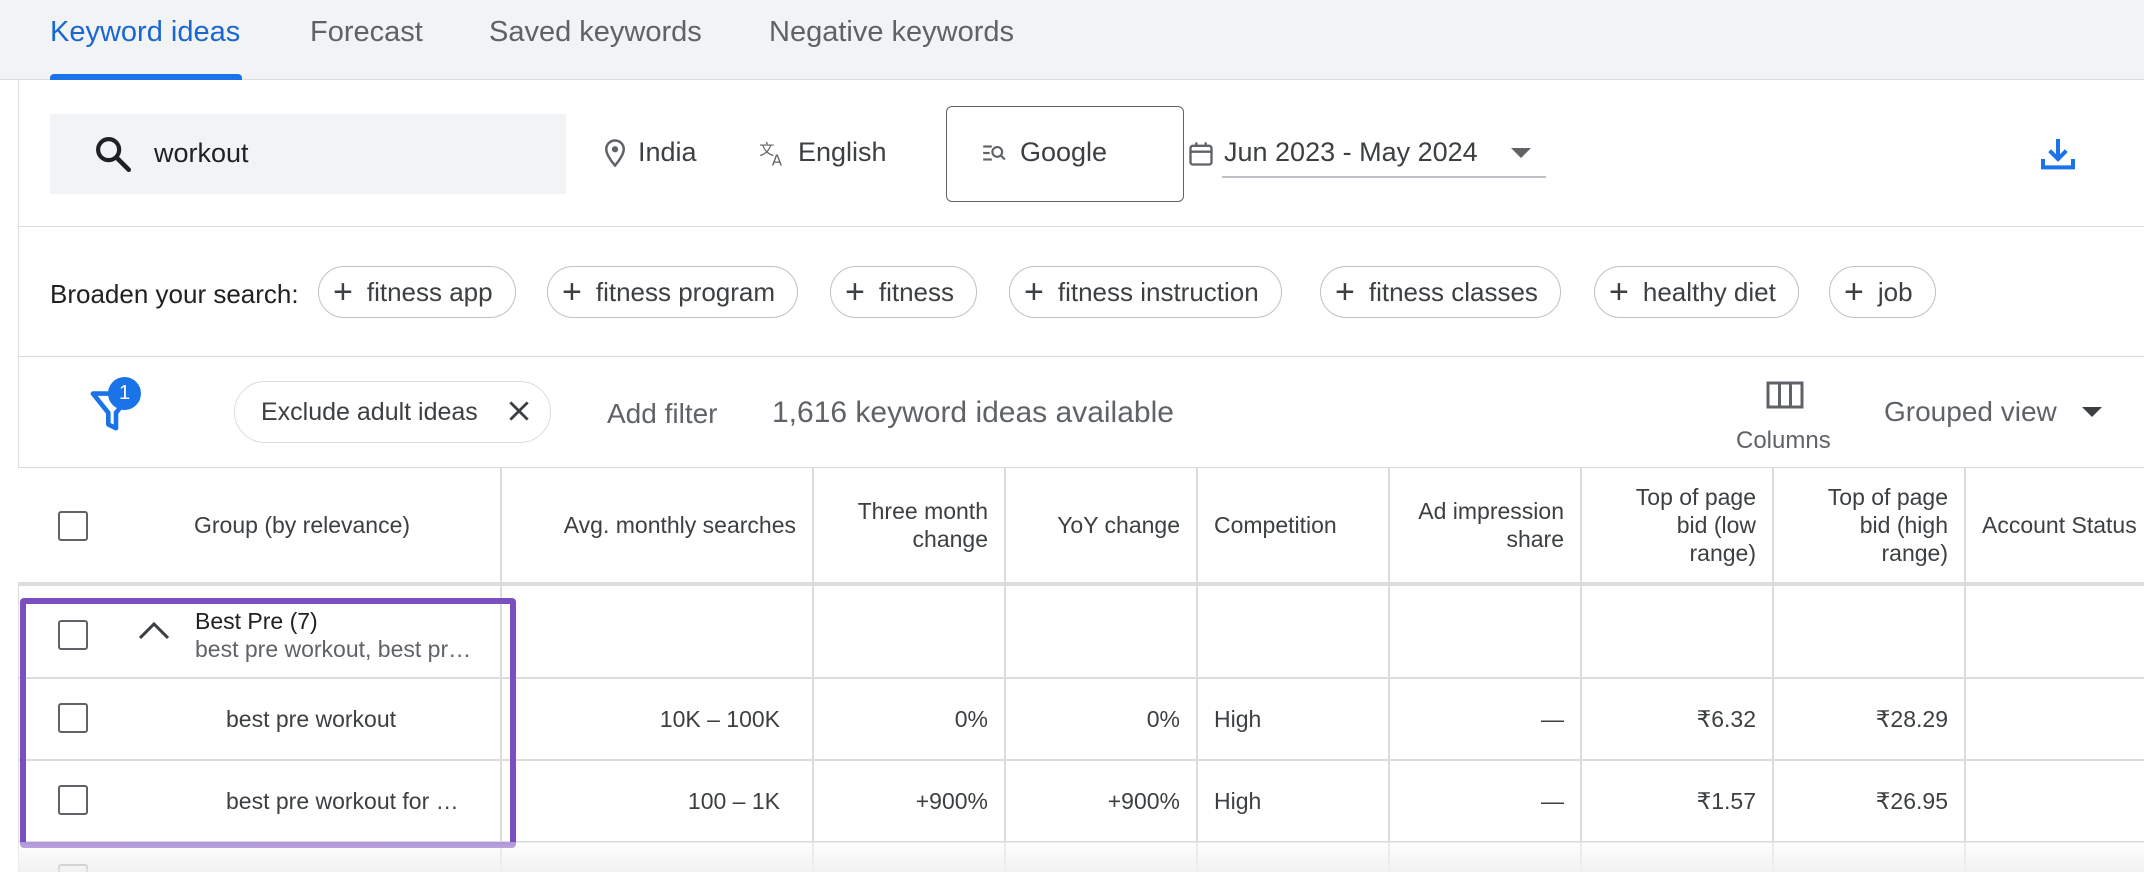  I want to click on translate-icon: 文A, so click(771, 154).